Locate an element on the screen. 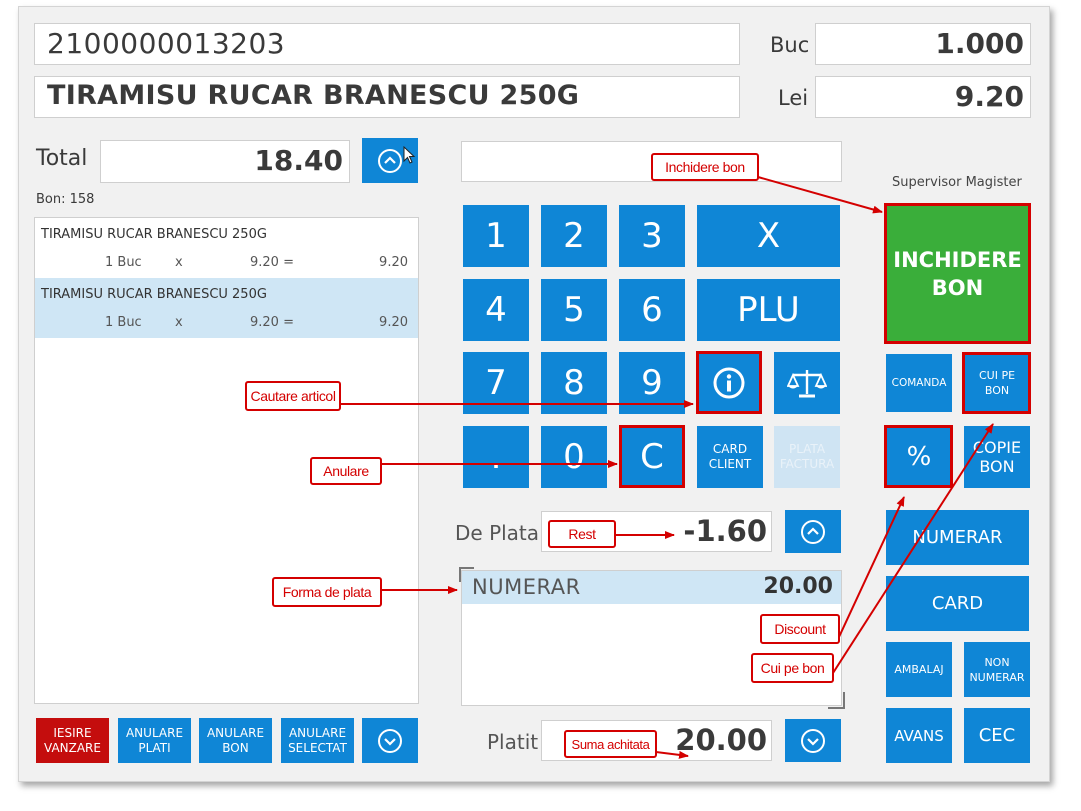 This screenshot has height=811, width=1081. annotation-inchidere-bon: Inchidere bon is located at coordinates (705, 167).